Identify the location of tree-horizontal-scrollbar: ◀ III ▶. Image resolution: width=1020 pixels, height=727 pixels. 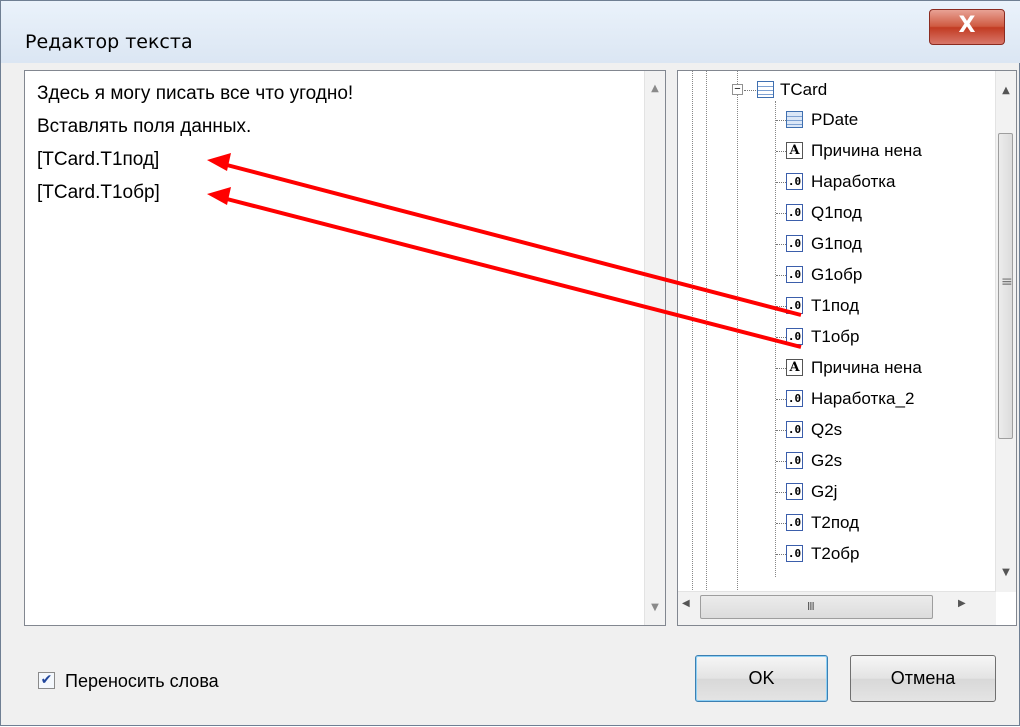
(837, 608).